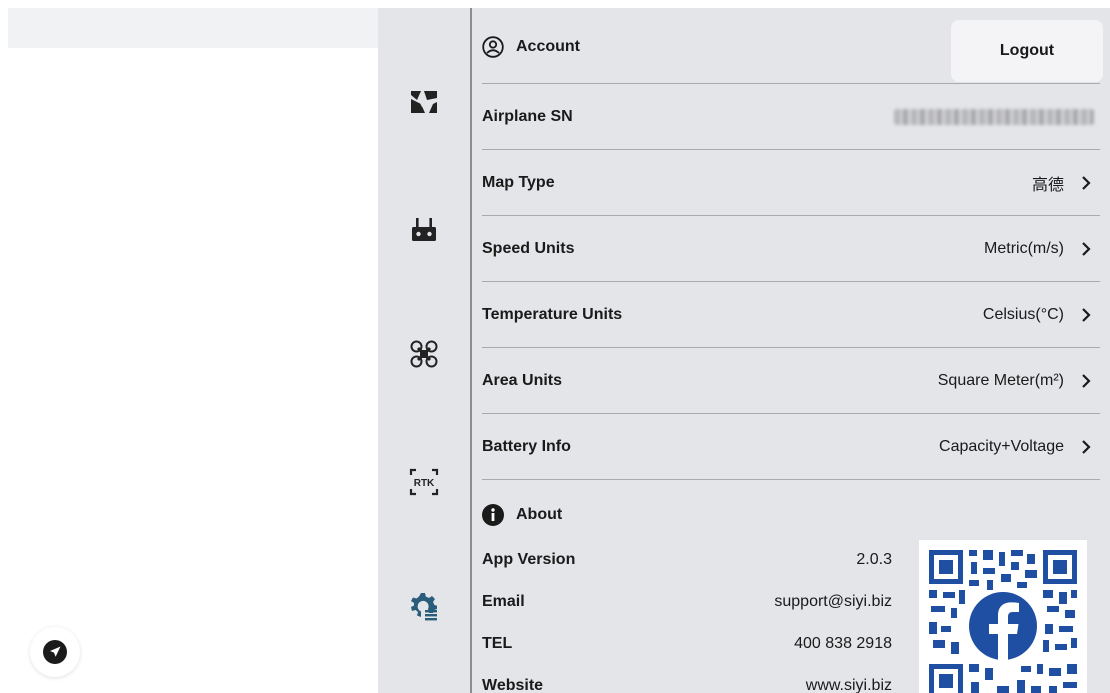 The image size is (1110, 693). What do you see at coordinates (424, 354) in the screenshot?
I see `drone-icon` at bounding box center [424, 354].